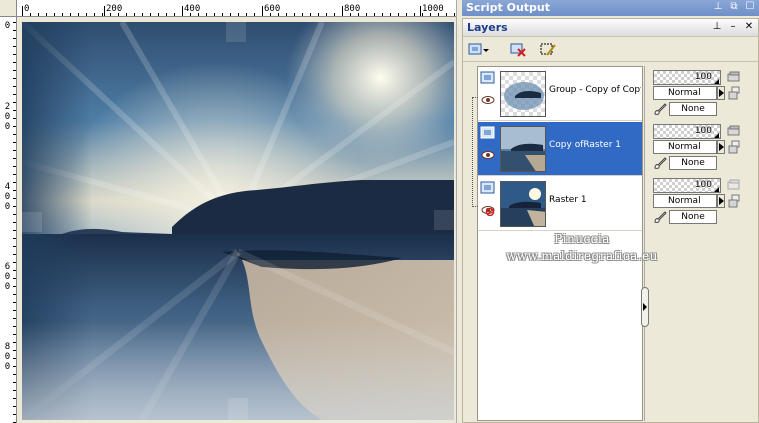 This screenshot has height=423, width=759. I want to click on delete-layer-button, so click(518, 50).